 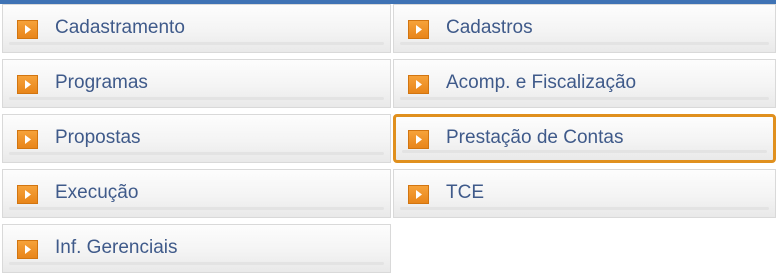 I want to click on menu-item-prestacao-de-contas: Prestação de Contas, so click(x=584, y=138).